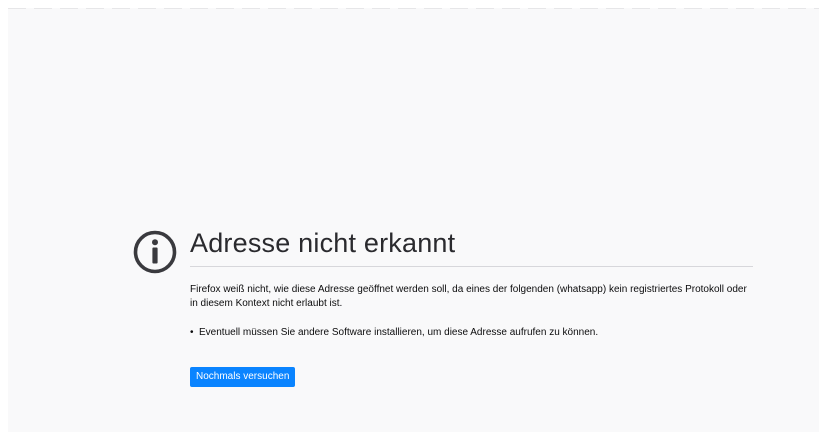  Describe the element at coordinates (155, 252) in the screenshot. I see `info-icon` at that location.